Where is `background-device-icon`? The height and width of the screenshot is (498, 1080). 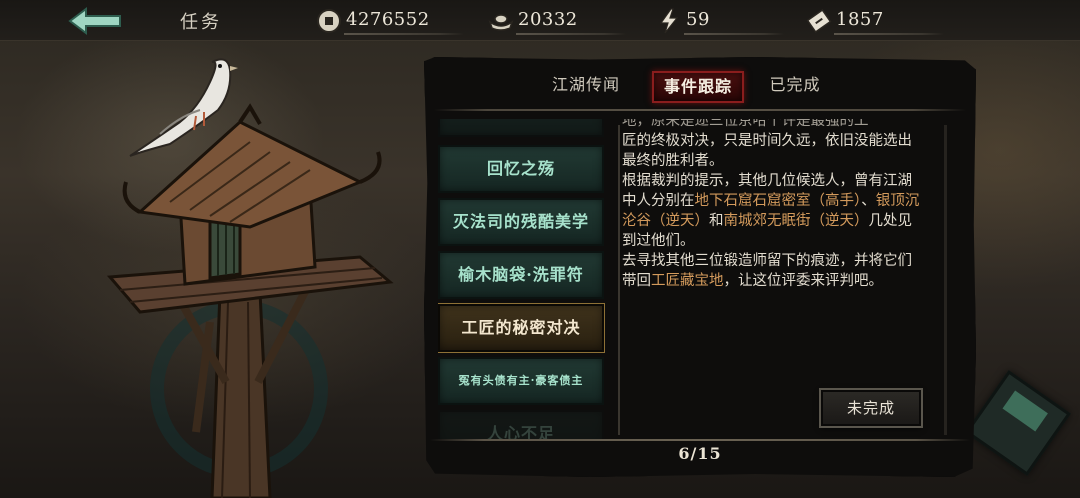
background-device-icon is located at coordinates (1018, 423).